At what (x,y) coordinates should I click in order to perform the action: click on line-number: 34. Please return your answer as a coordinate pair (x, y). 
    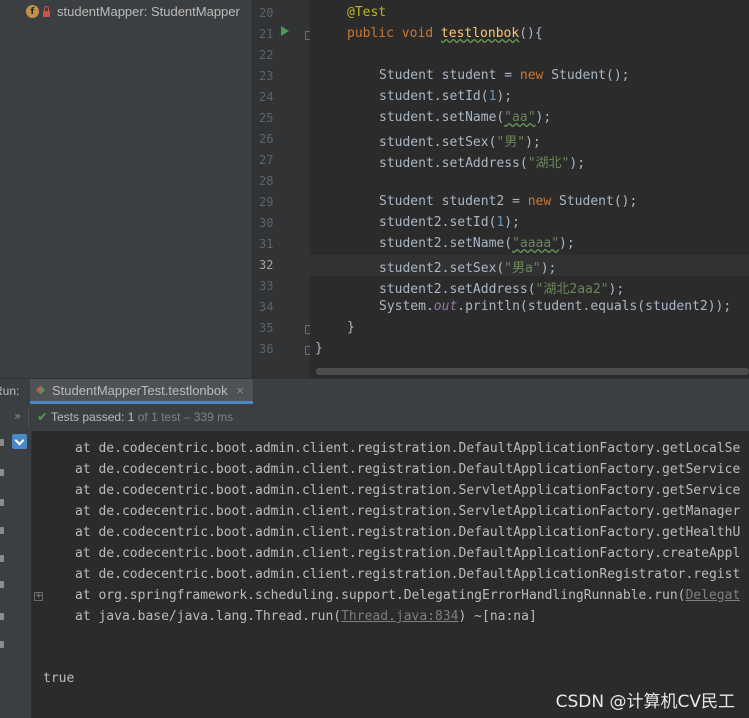
    Looking at the image, I should click on (266, 307).